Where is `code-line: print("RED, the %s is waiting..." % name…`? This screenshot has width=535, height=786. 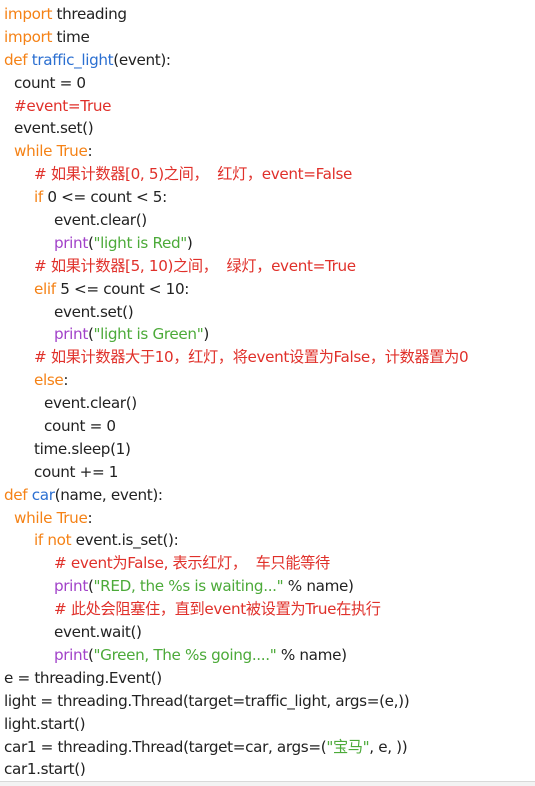 code-line: print("RED, the %s is waiting..." % name… is located at coordinates (267, 586).